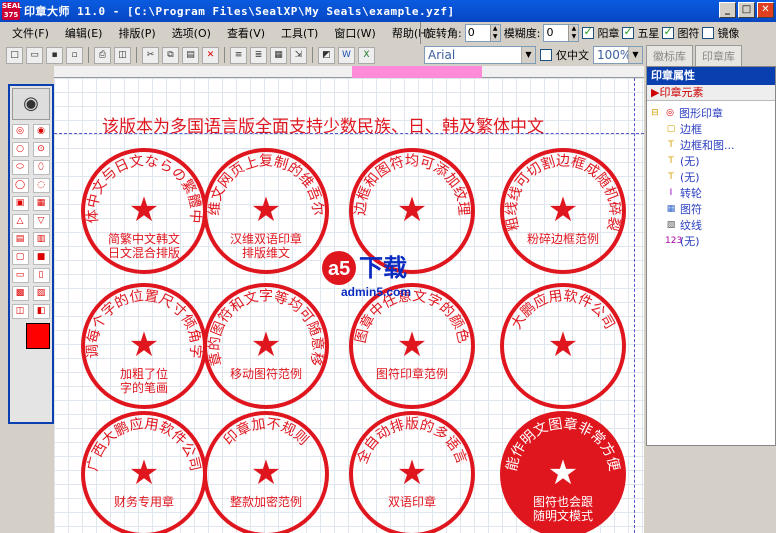 The width and height of the screenshot is (776, 533). What do you see at coordinates (102, 55) in the screenshot?
I see `print-icon: ⎙` at bounding box center [102, 55].